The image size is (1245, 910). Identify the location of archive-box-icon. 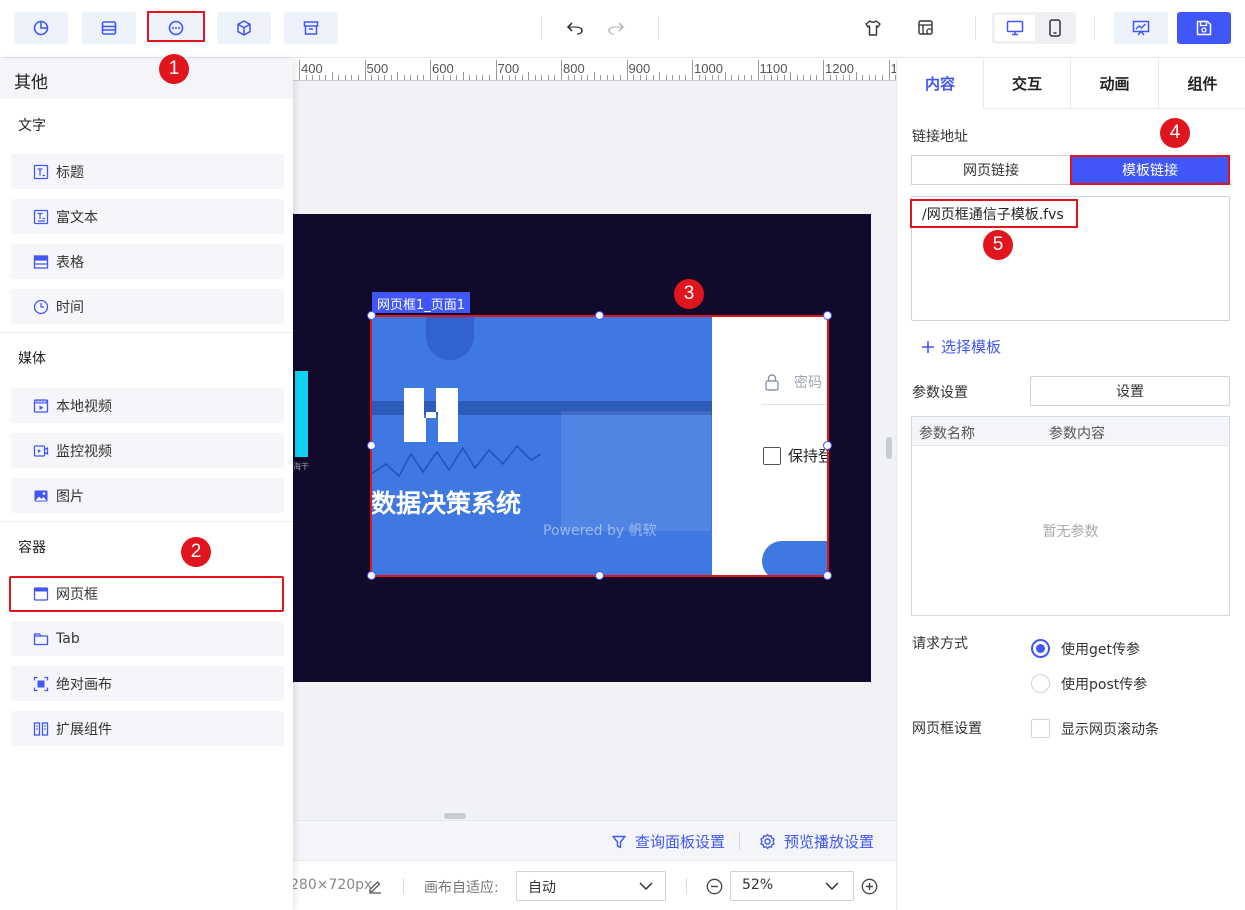
(311, 28).